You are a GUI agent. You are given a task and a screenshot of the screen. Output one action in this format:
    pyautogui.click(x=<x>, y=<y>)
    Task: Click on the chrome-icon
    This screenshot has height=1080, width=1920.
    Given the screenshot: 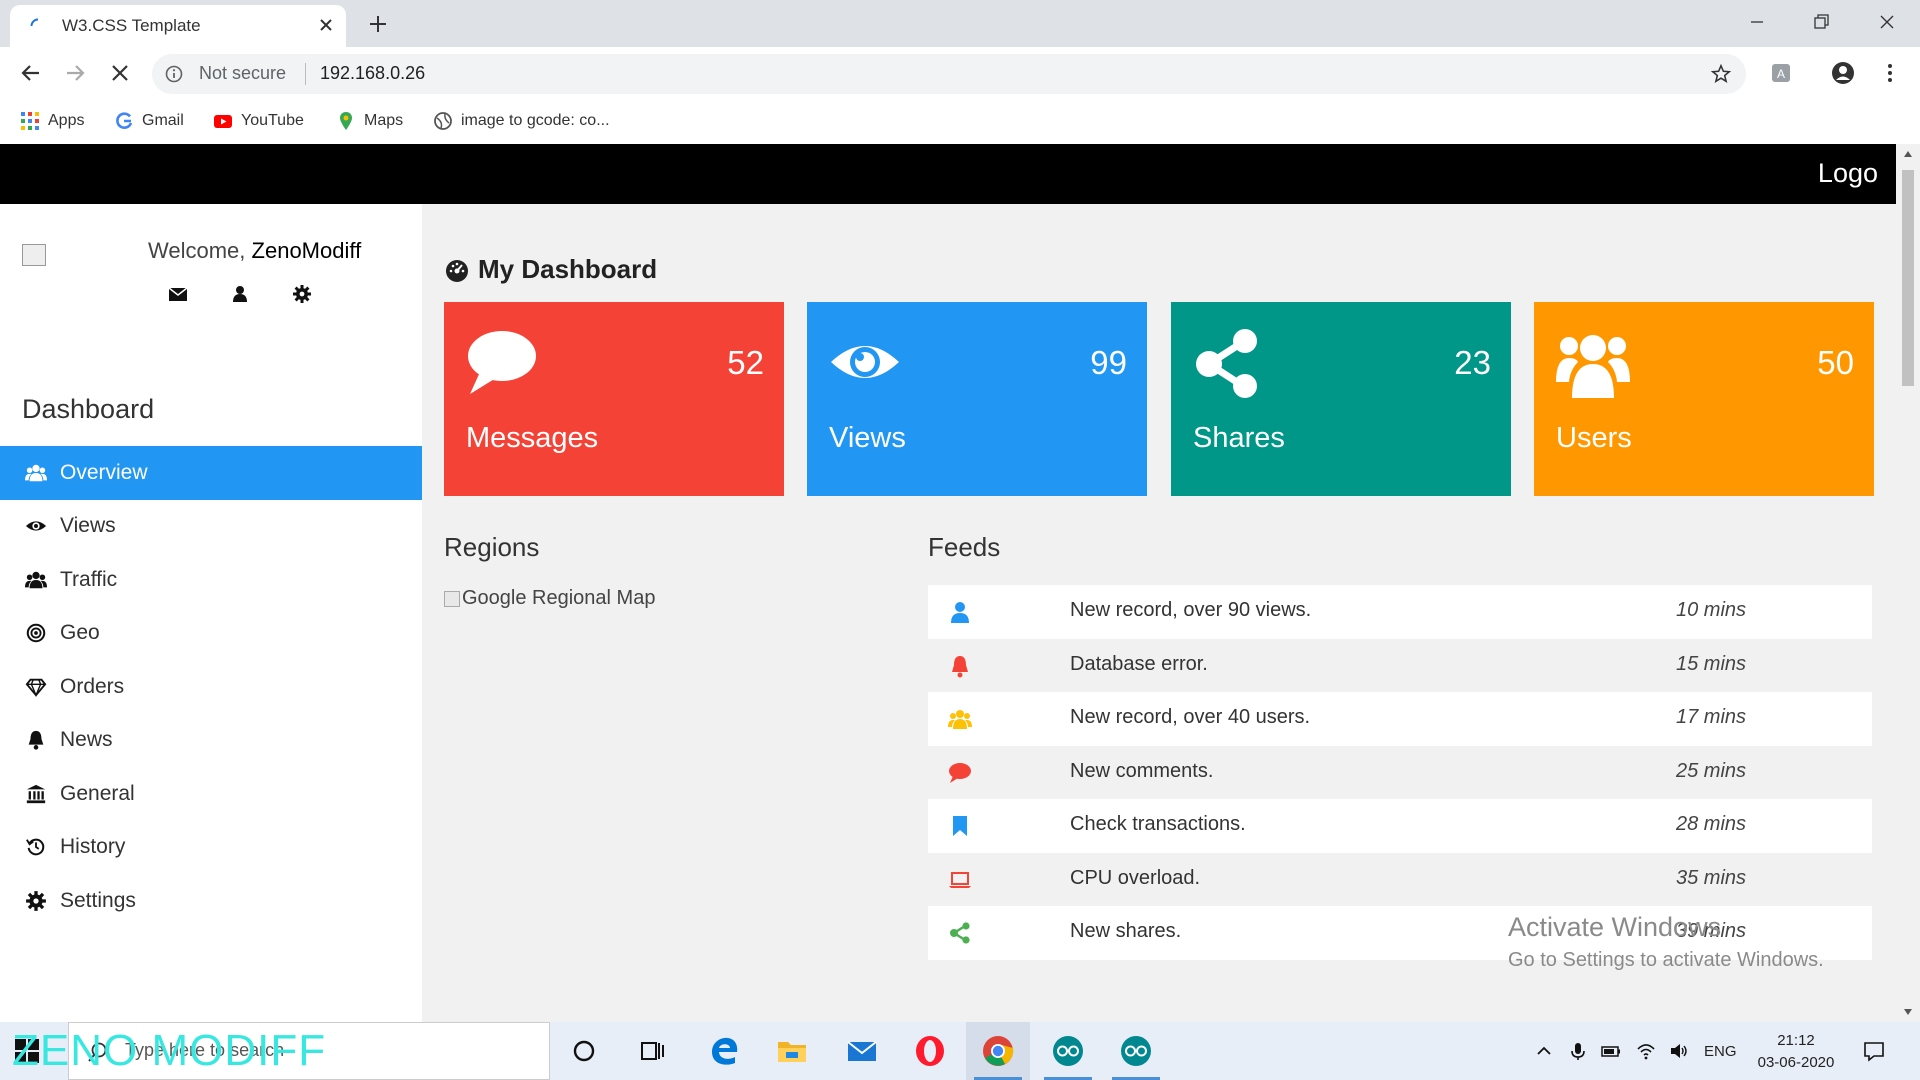 What is the action you would take?
    pyautogui.click(x=998, y=1051)
    